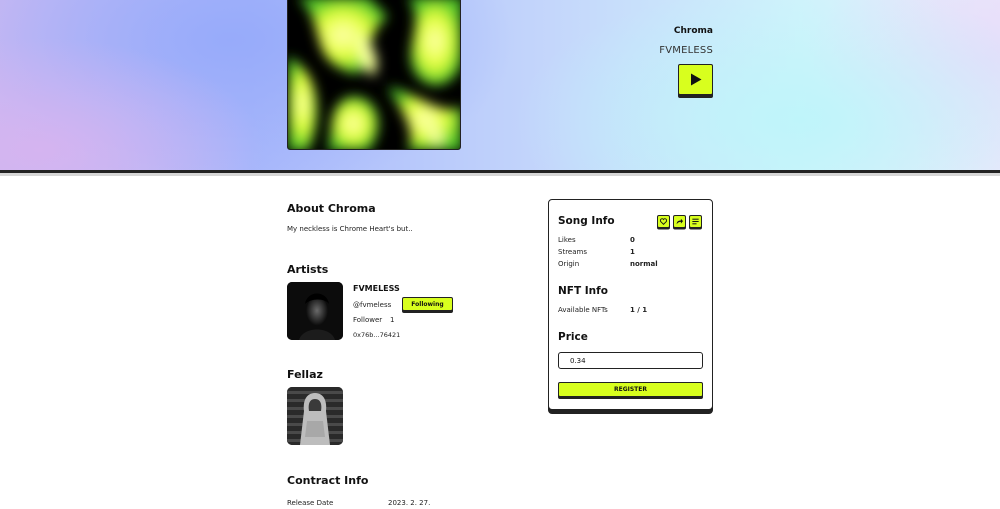 The height and width of the screenshot is (509, 1000). What do you see at coordinates (686, 50) in the screenshot?
I see `song-artist: FVMELESS` at bounding box center [686, 50].